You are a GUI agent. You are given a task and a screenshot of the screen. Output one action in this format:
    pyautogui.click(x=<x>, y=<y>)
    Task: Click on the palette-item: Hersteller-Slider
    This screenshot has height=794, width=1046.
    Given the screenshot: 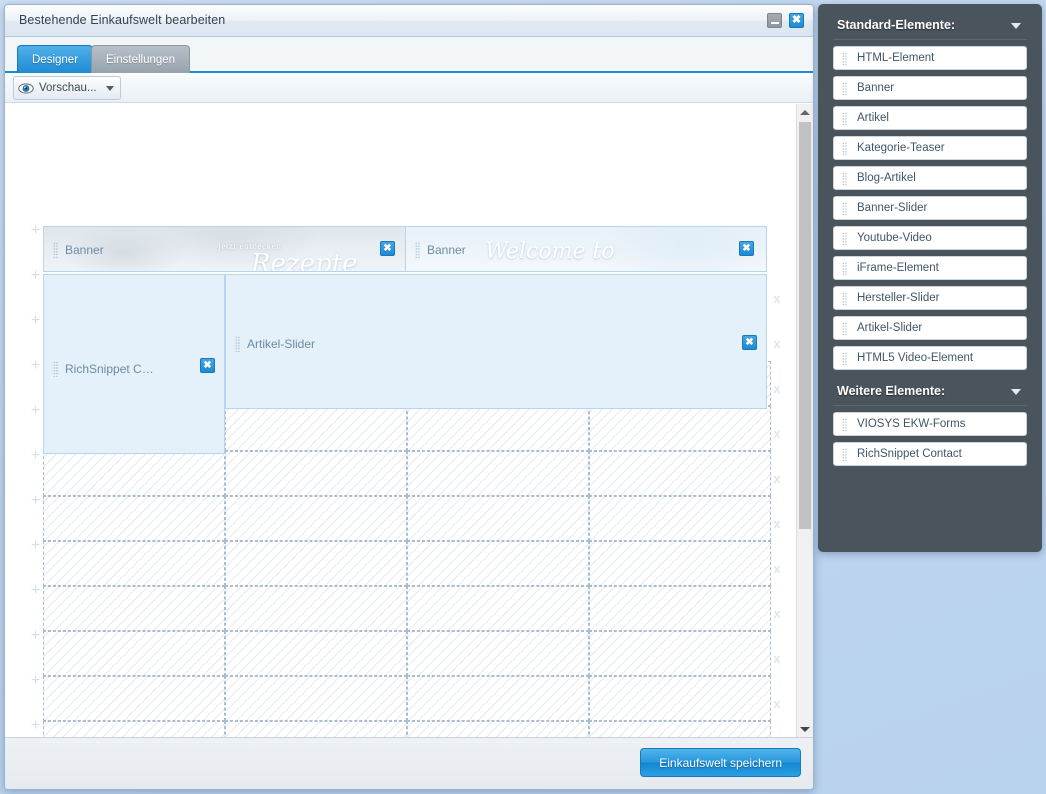 What is the action you would take?
    pyautogui.click(x=930, y=298)
    